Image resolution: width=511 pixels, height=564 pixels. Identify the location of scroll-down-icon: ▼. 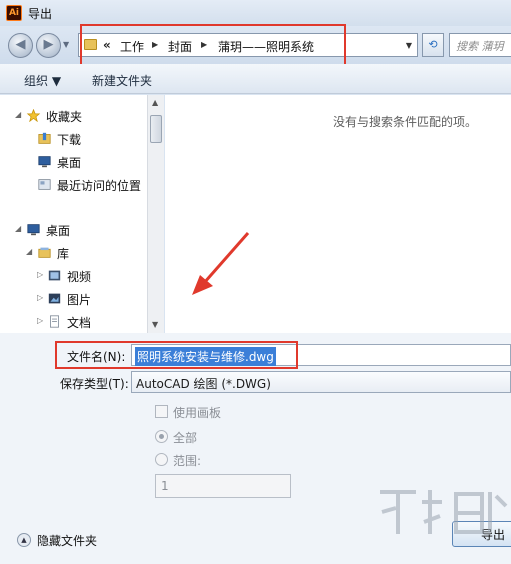
(155, 324).